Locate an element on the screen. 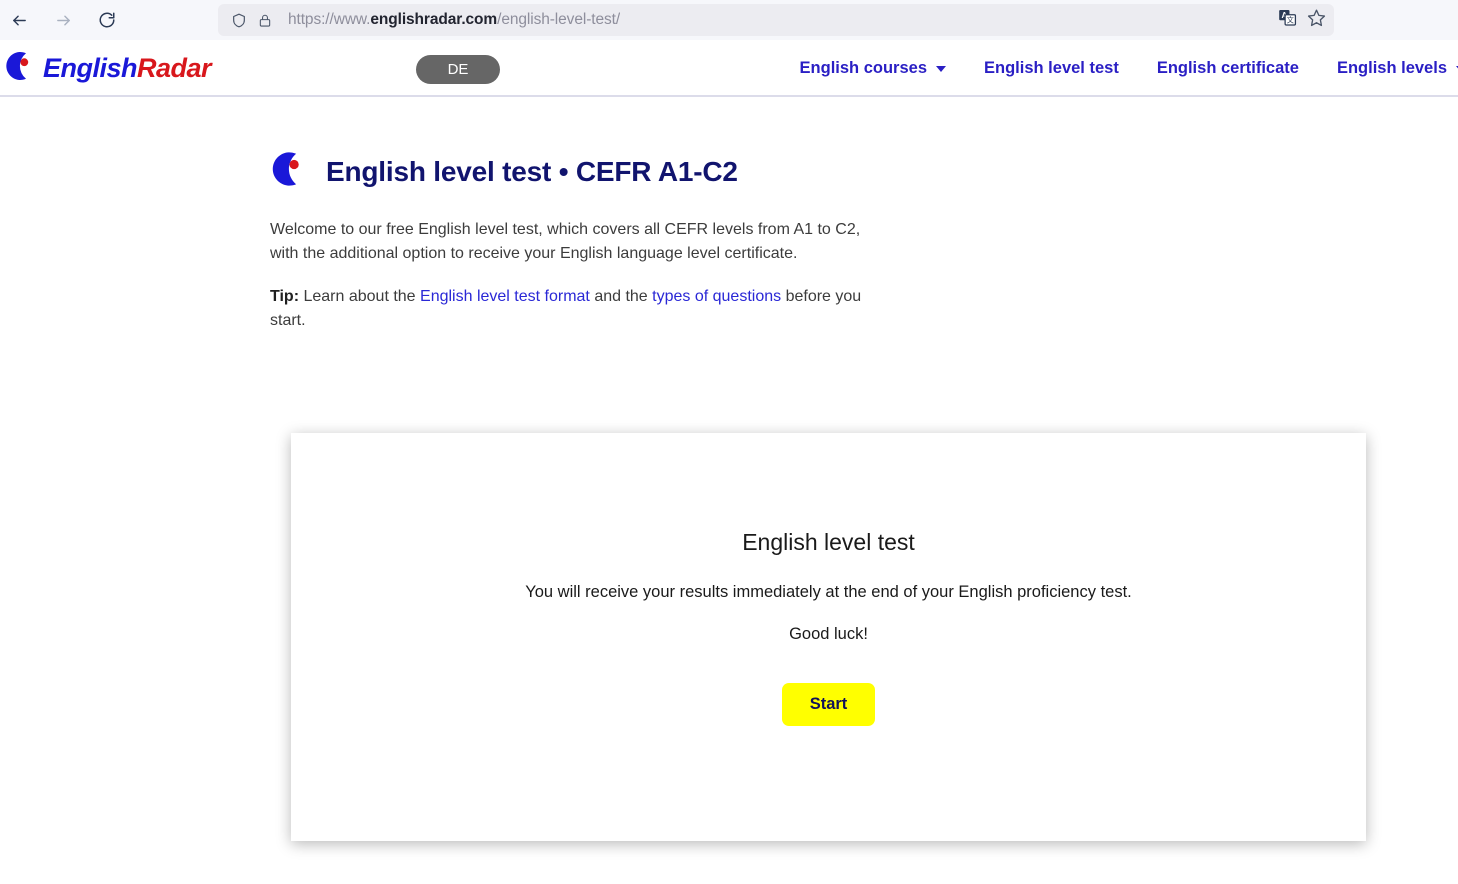 Image resolution: width=1458 pixels, height=884 pixels. star-bookmark-icon is located at coordinates (1316, 20).